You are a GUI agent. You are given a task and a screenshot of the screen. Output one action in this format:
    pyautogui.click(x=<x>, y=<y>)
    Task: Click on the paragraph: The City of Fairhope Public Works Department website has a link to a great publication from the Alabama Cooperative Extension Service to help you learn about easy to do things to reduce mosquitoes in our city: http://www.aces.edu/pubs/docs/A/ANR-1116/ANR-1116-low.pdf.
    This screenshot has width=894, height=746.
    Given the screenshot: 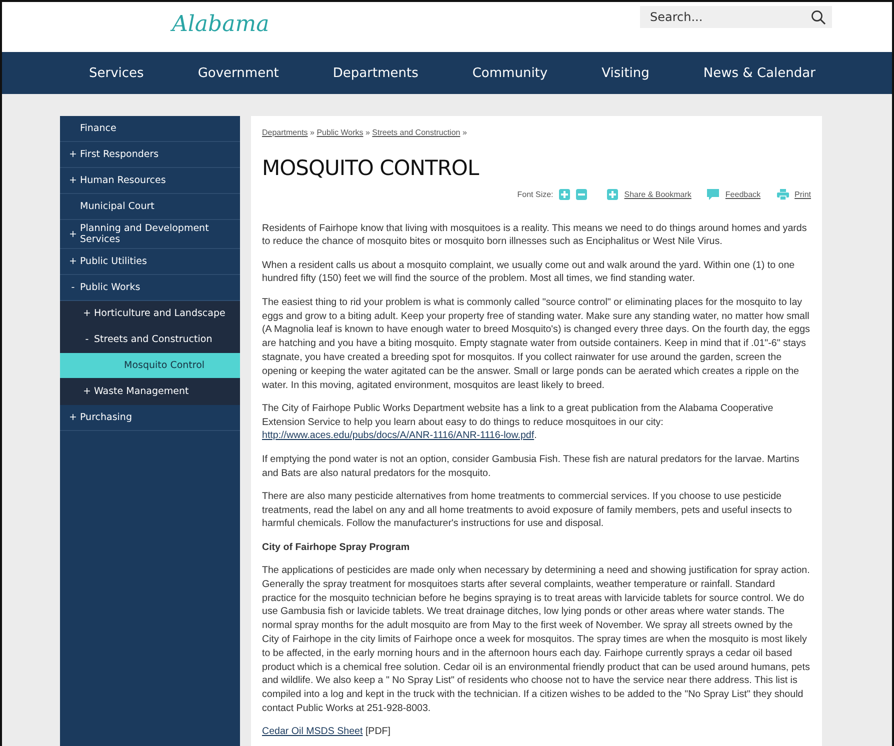 What is the action you would take?
    pyautogui.click(x=518, y=423)
    